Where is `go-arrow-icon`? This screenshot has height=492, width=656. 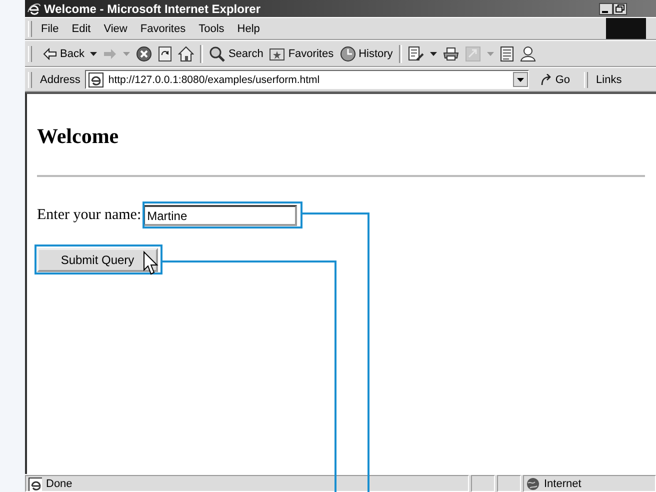 go-arrow-icon is located at coordinates (546, 80).